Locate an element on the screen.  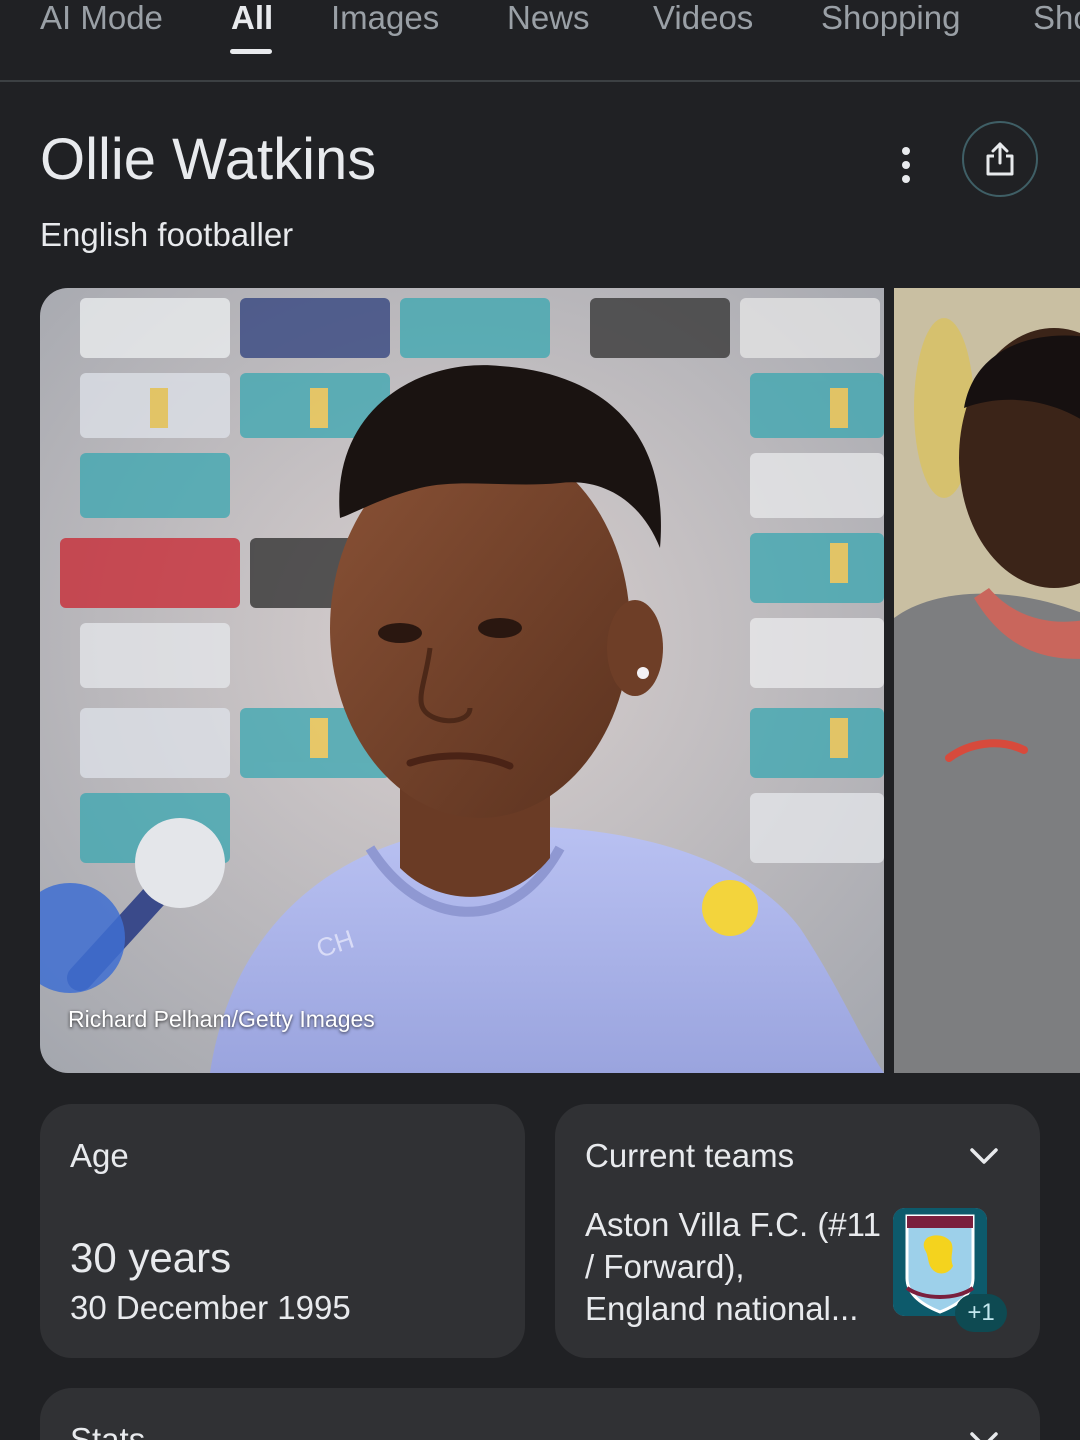
tab-images: Images is located at coordinates (385, 23).